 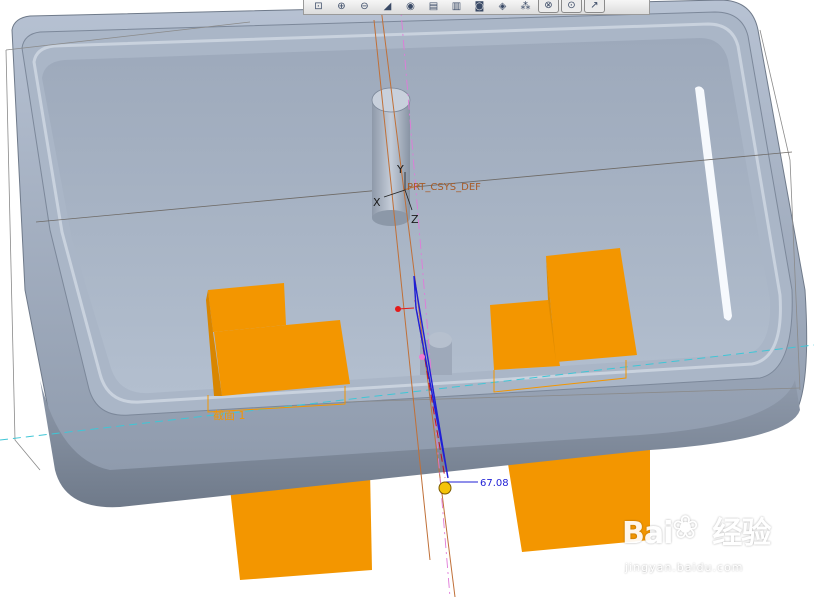 What do you see at coordinates (741, 533) in the screenshot?
I see `watermark-brand-right: 经验` at bounding box center [741, 533].